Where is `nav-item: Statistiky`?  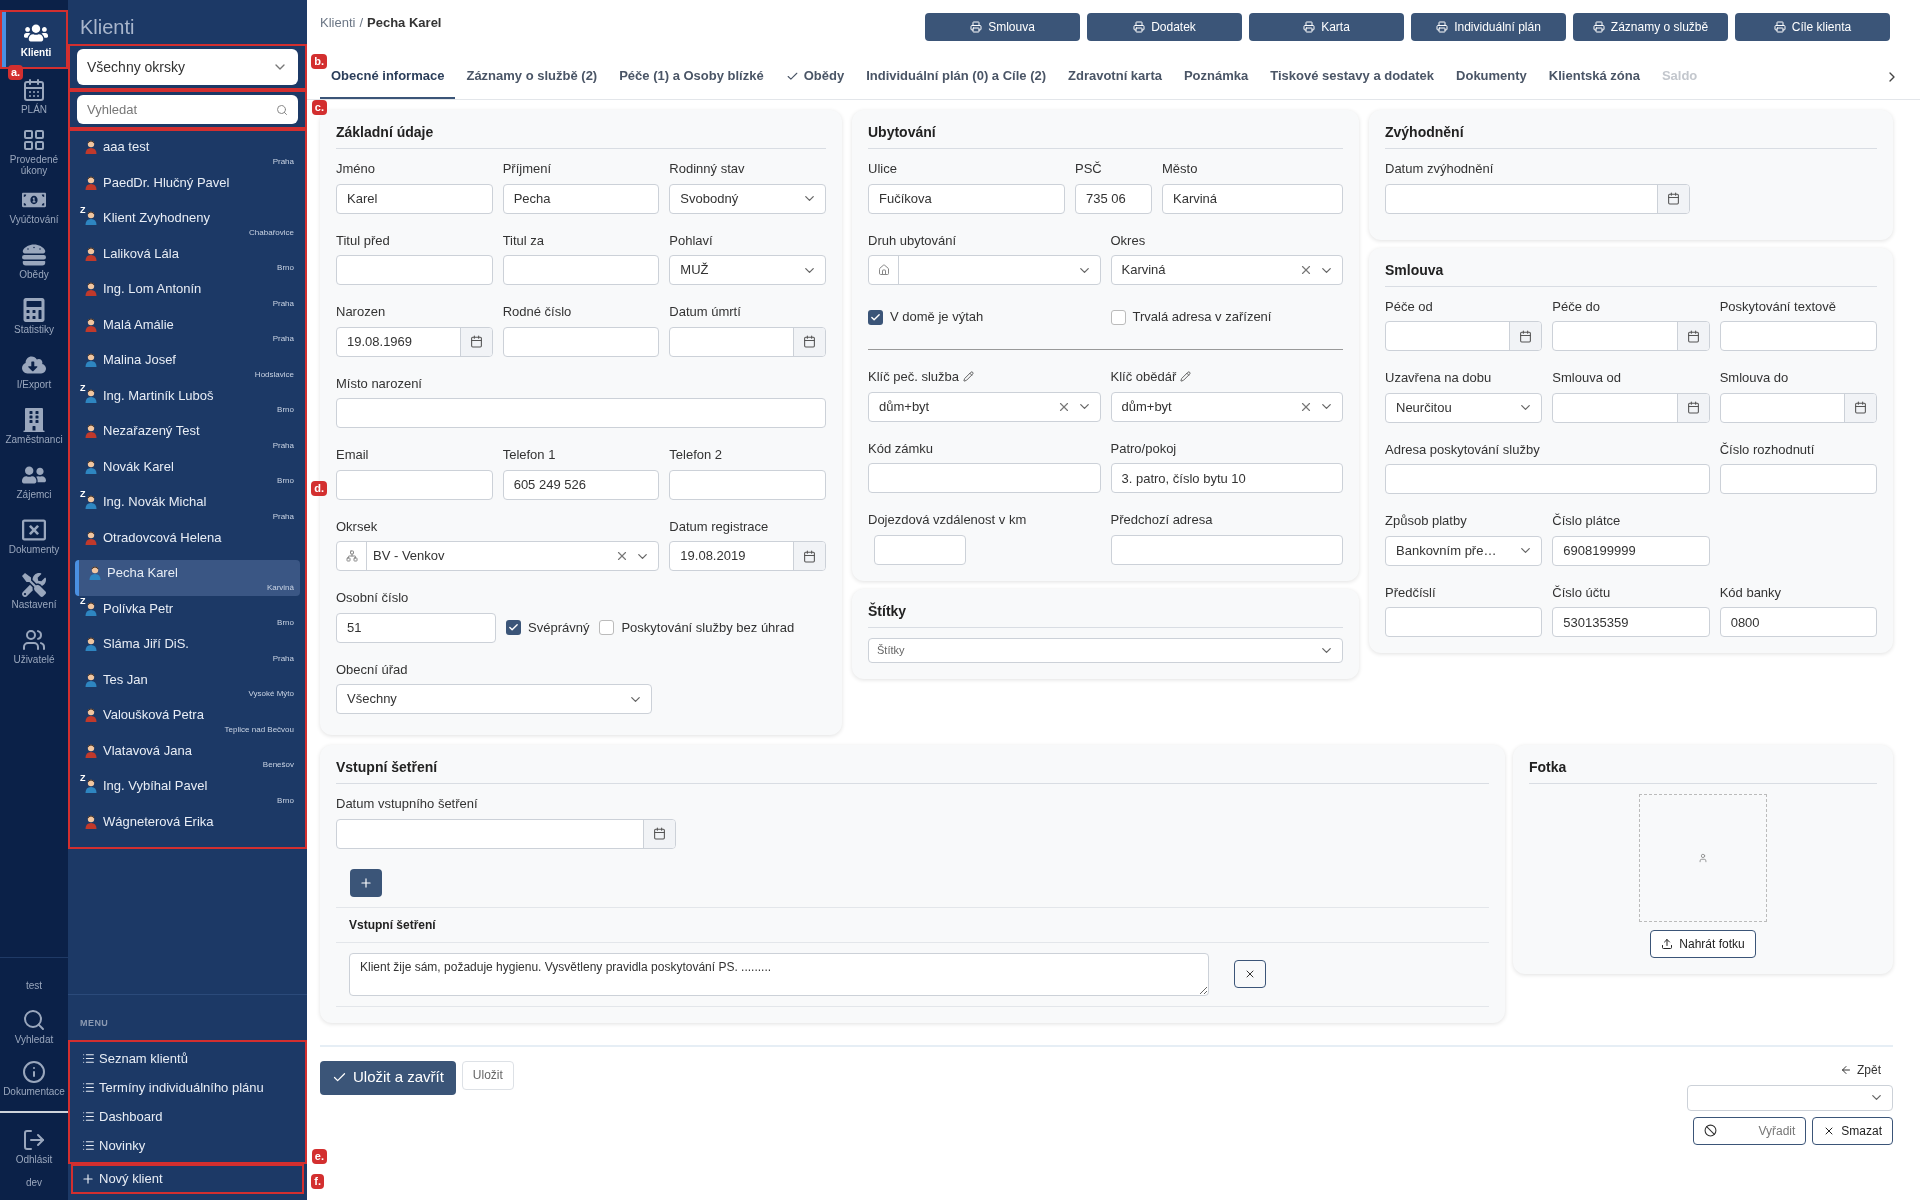
nav-item: Statistiky is located at coordinates (34, 316).